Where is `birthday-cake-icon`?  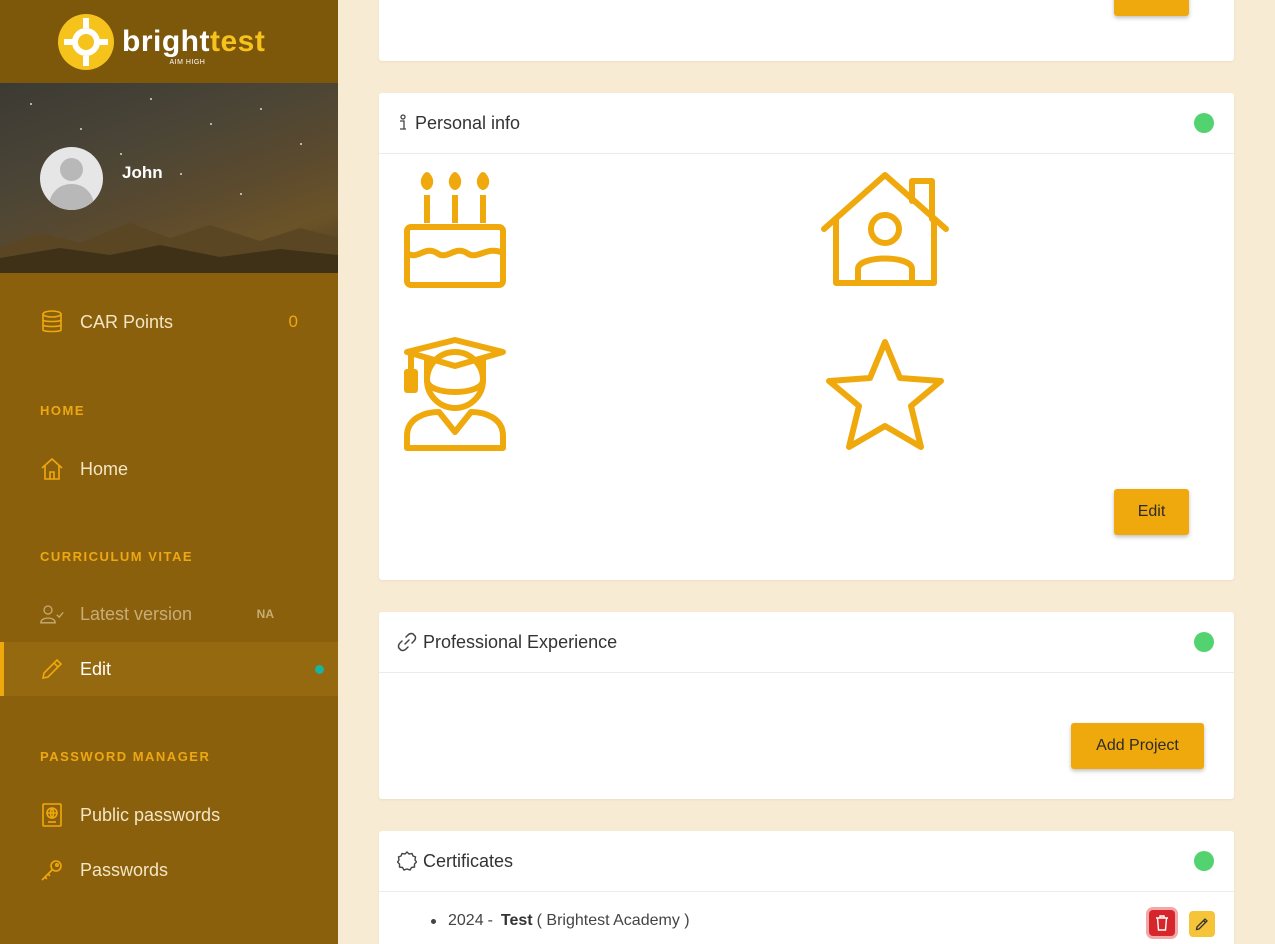
birthday-cake-icon is located at coordinates (455, 230).